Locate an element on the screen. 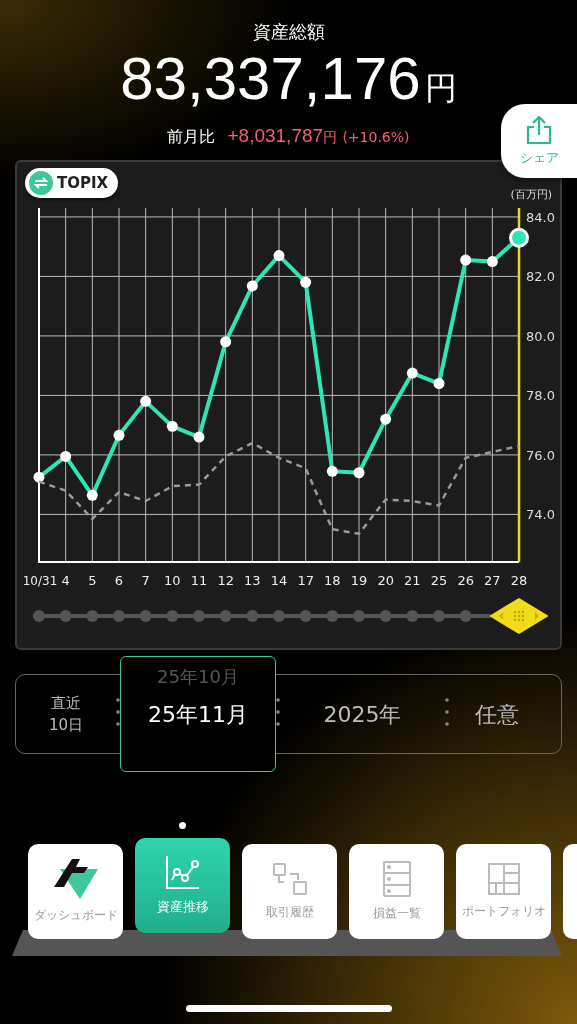  x-tick-label: 21 is located at coordinates (412, 580).